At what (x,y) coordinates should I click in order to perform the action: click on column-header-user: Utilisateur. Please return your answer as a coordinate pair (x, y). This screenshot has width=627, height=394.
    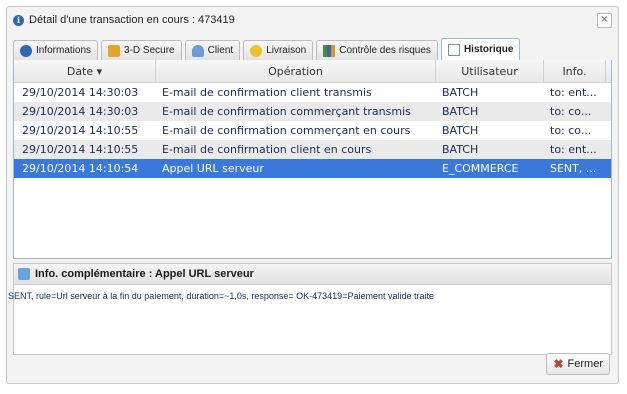
    Looking at the image, I should click on (490, 71).